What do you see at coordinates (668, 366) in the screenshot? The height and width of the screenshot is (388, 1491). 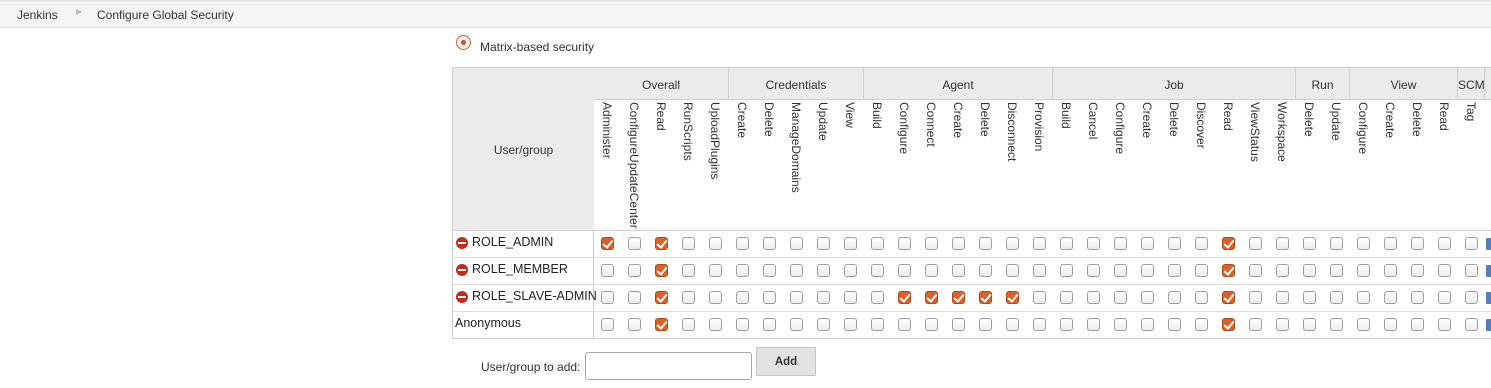 I see `add-user-input` at bounding box center [668, 366].